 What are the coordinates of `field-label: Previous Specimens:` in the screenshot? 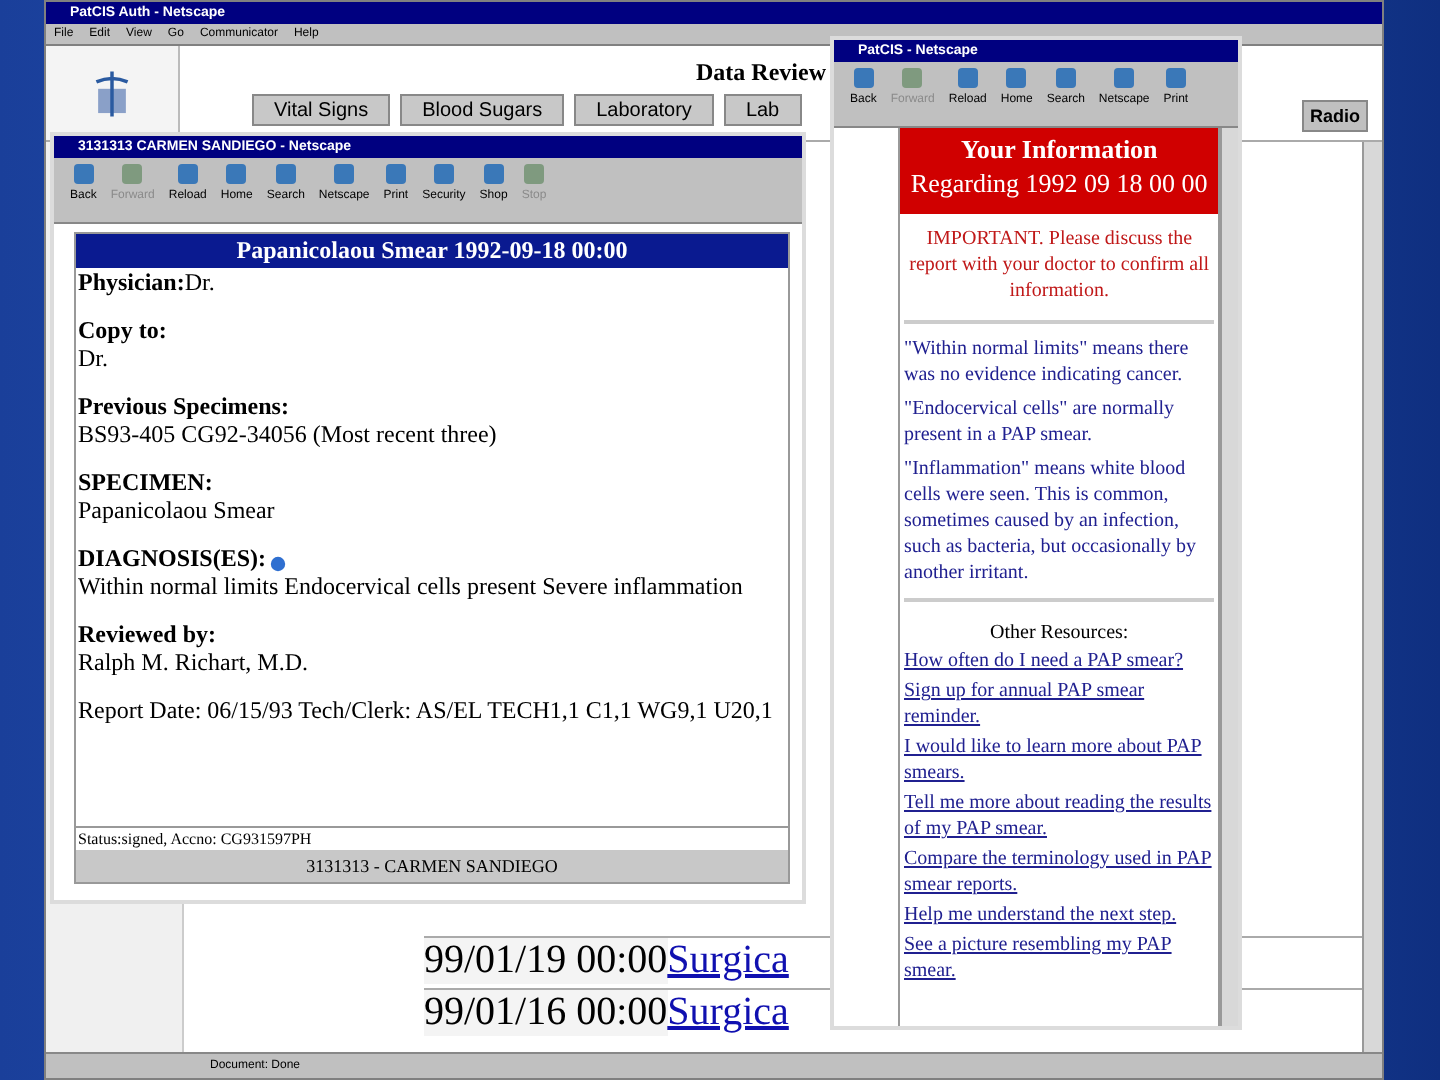 It's located at (183, 406).